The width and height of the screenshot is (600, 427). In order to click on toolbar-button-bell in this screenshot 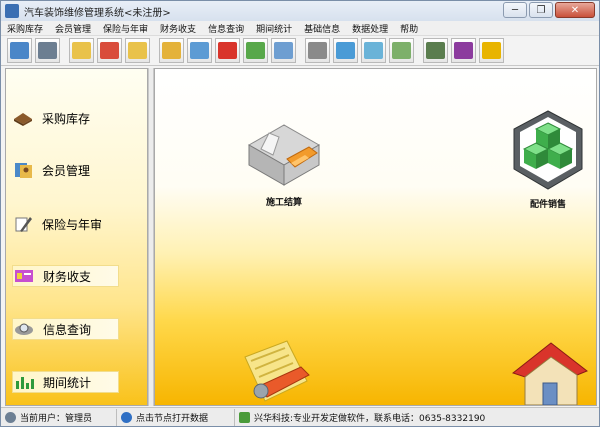, I will do `click(345, 50)`.